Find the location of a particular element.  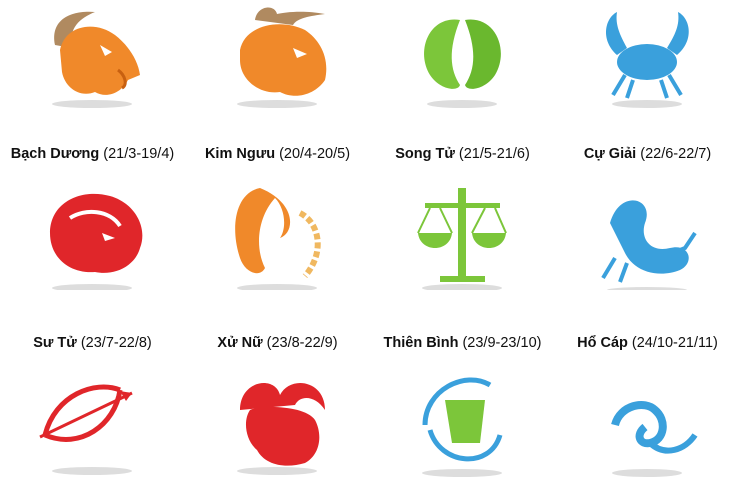

zodiac-label: Bạch Dương (21/3-19/4) is located at coordinates (92, 154).